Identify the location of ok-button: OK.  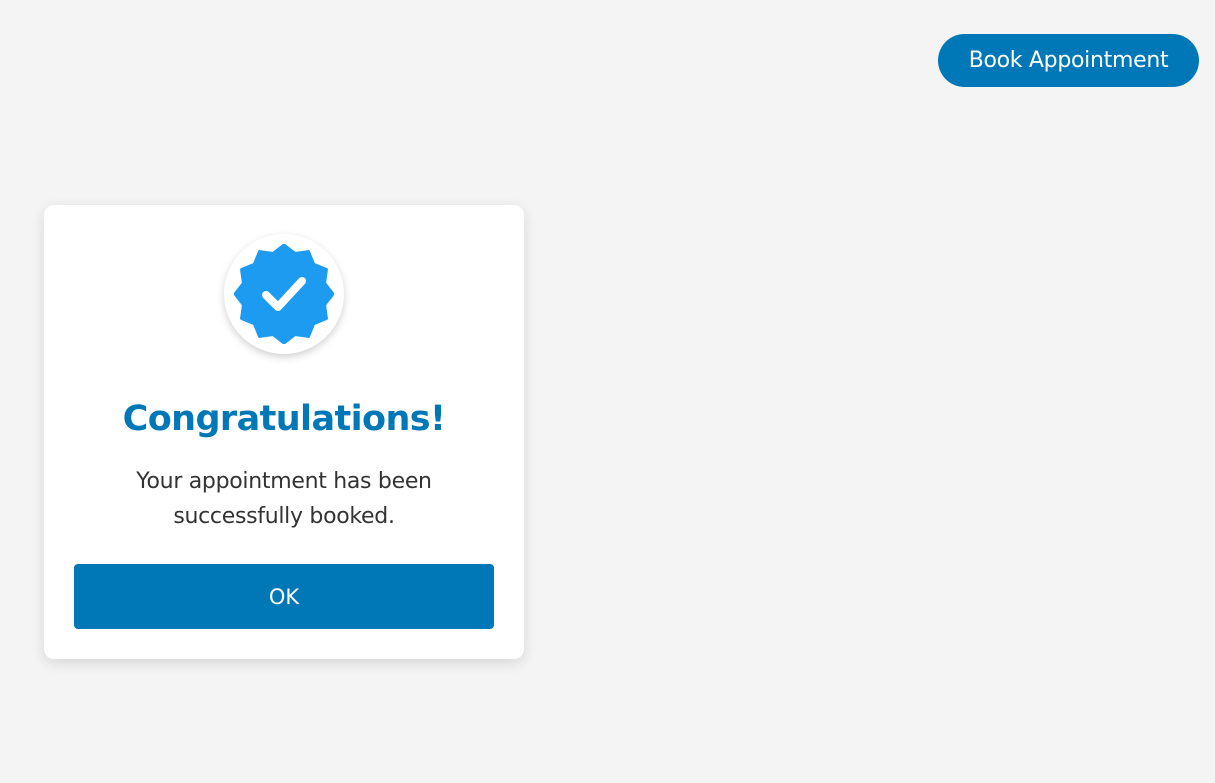
(284, 596).